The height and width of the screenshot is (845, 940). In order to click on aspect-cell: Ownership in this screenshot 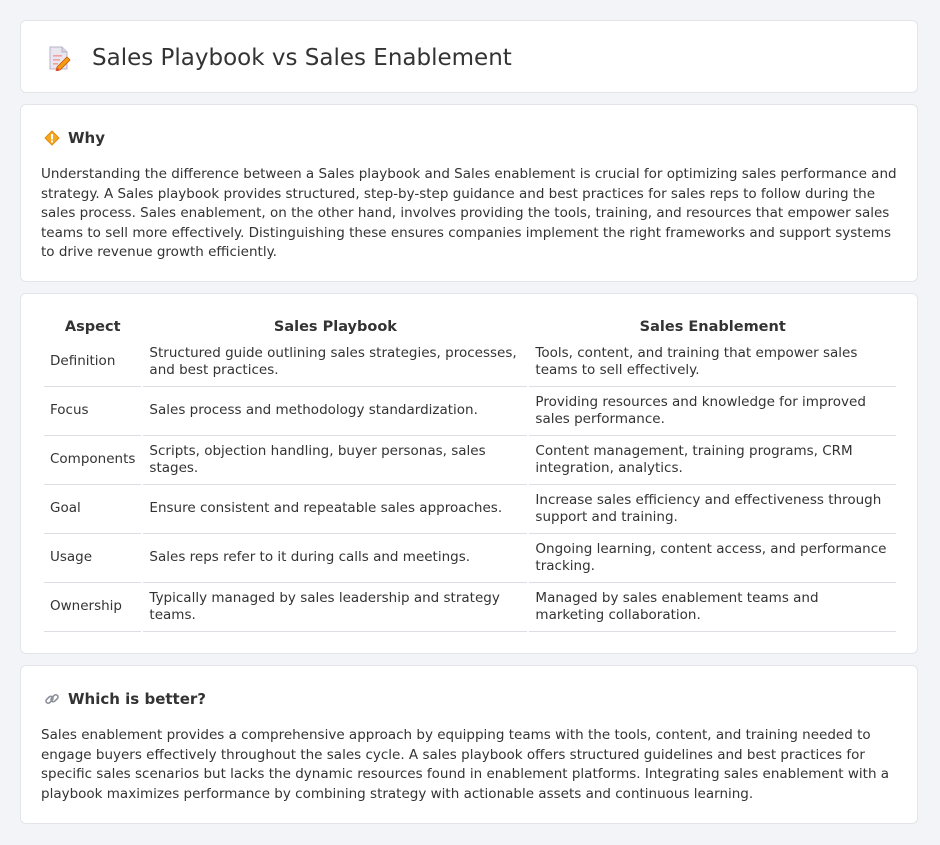, I will do `click(93, 607)`.